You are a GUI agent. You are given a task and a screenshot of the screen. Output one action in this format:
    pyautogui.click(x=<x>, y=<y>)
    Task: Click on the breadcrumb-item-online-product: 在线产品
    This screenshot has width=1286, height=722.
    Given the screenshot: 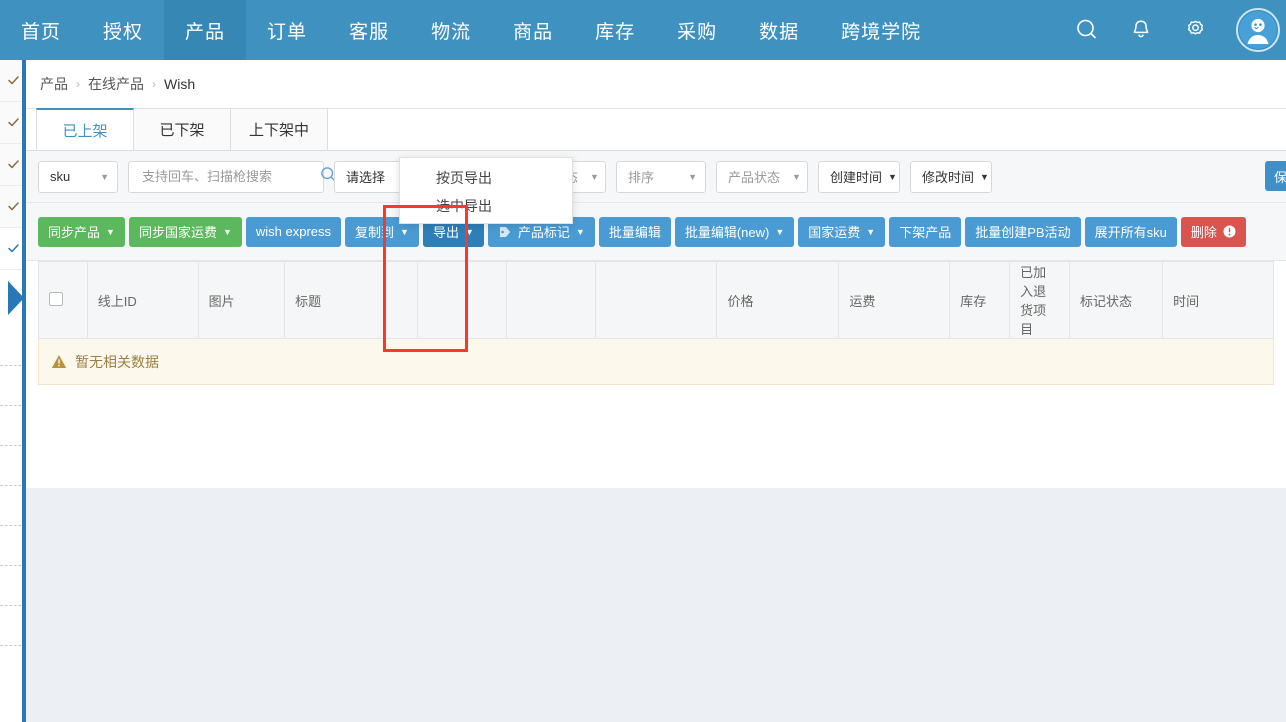 What is the action you would take?
    pyautogui.click(x=116, y=84)
    